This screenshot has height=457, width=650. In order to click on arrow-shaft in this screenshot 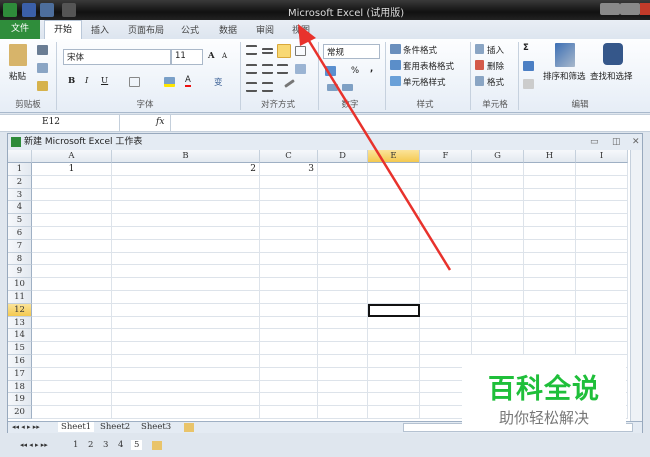, I will do `click(378, 153)`.